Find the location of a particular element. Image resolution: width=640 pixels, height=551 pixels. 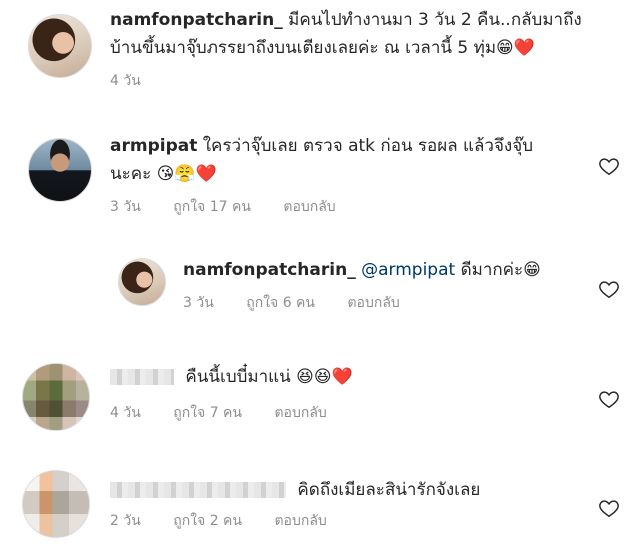

comment-body: มีคนไปทำงานมา 3 วัน 2 คืน..กลับมาถึง is located at coordinates (435, 20).